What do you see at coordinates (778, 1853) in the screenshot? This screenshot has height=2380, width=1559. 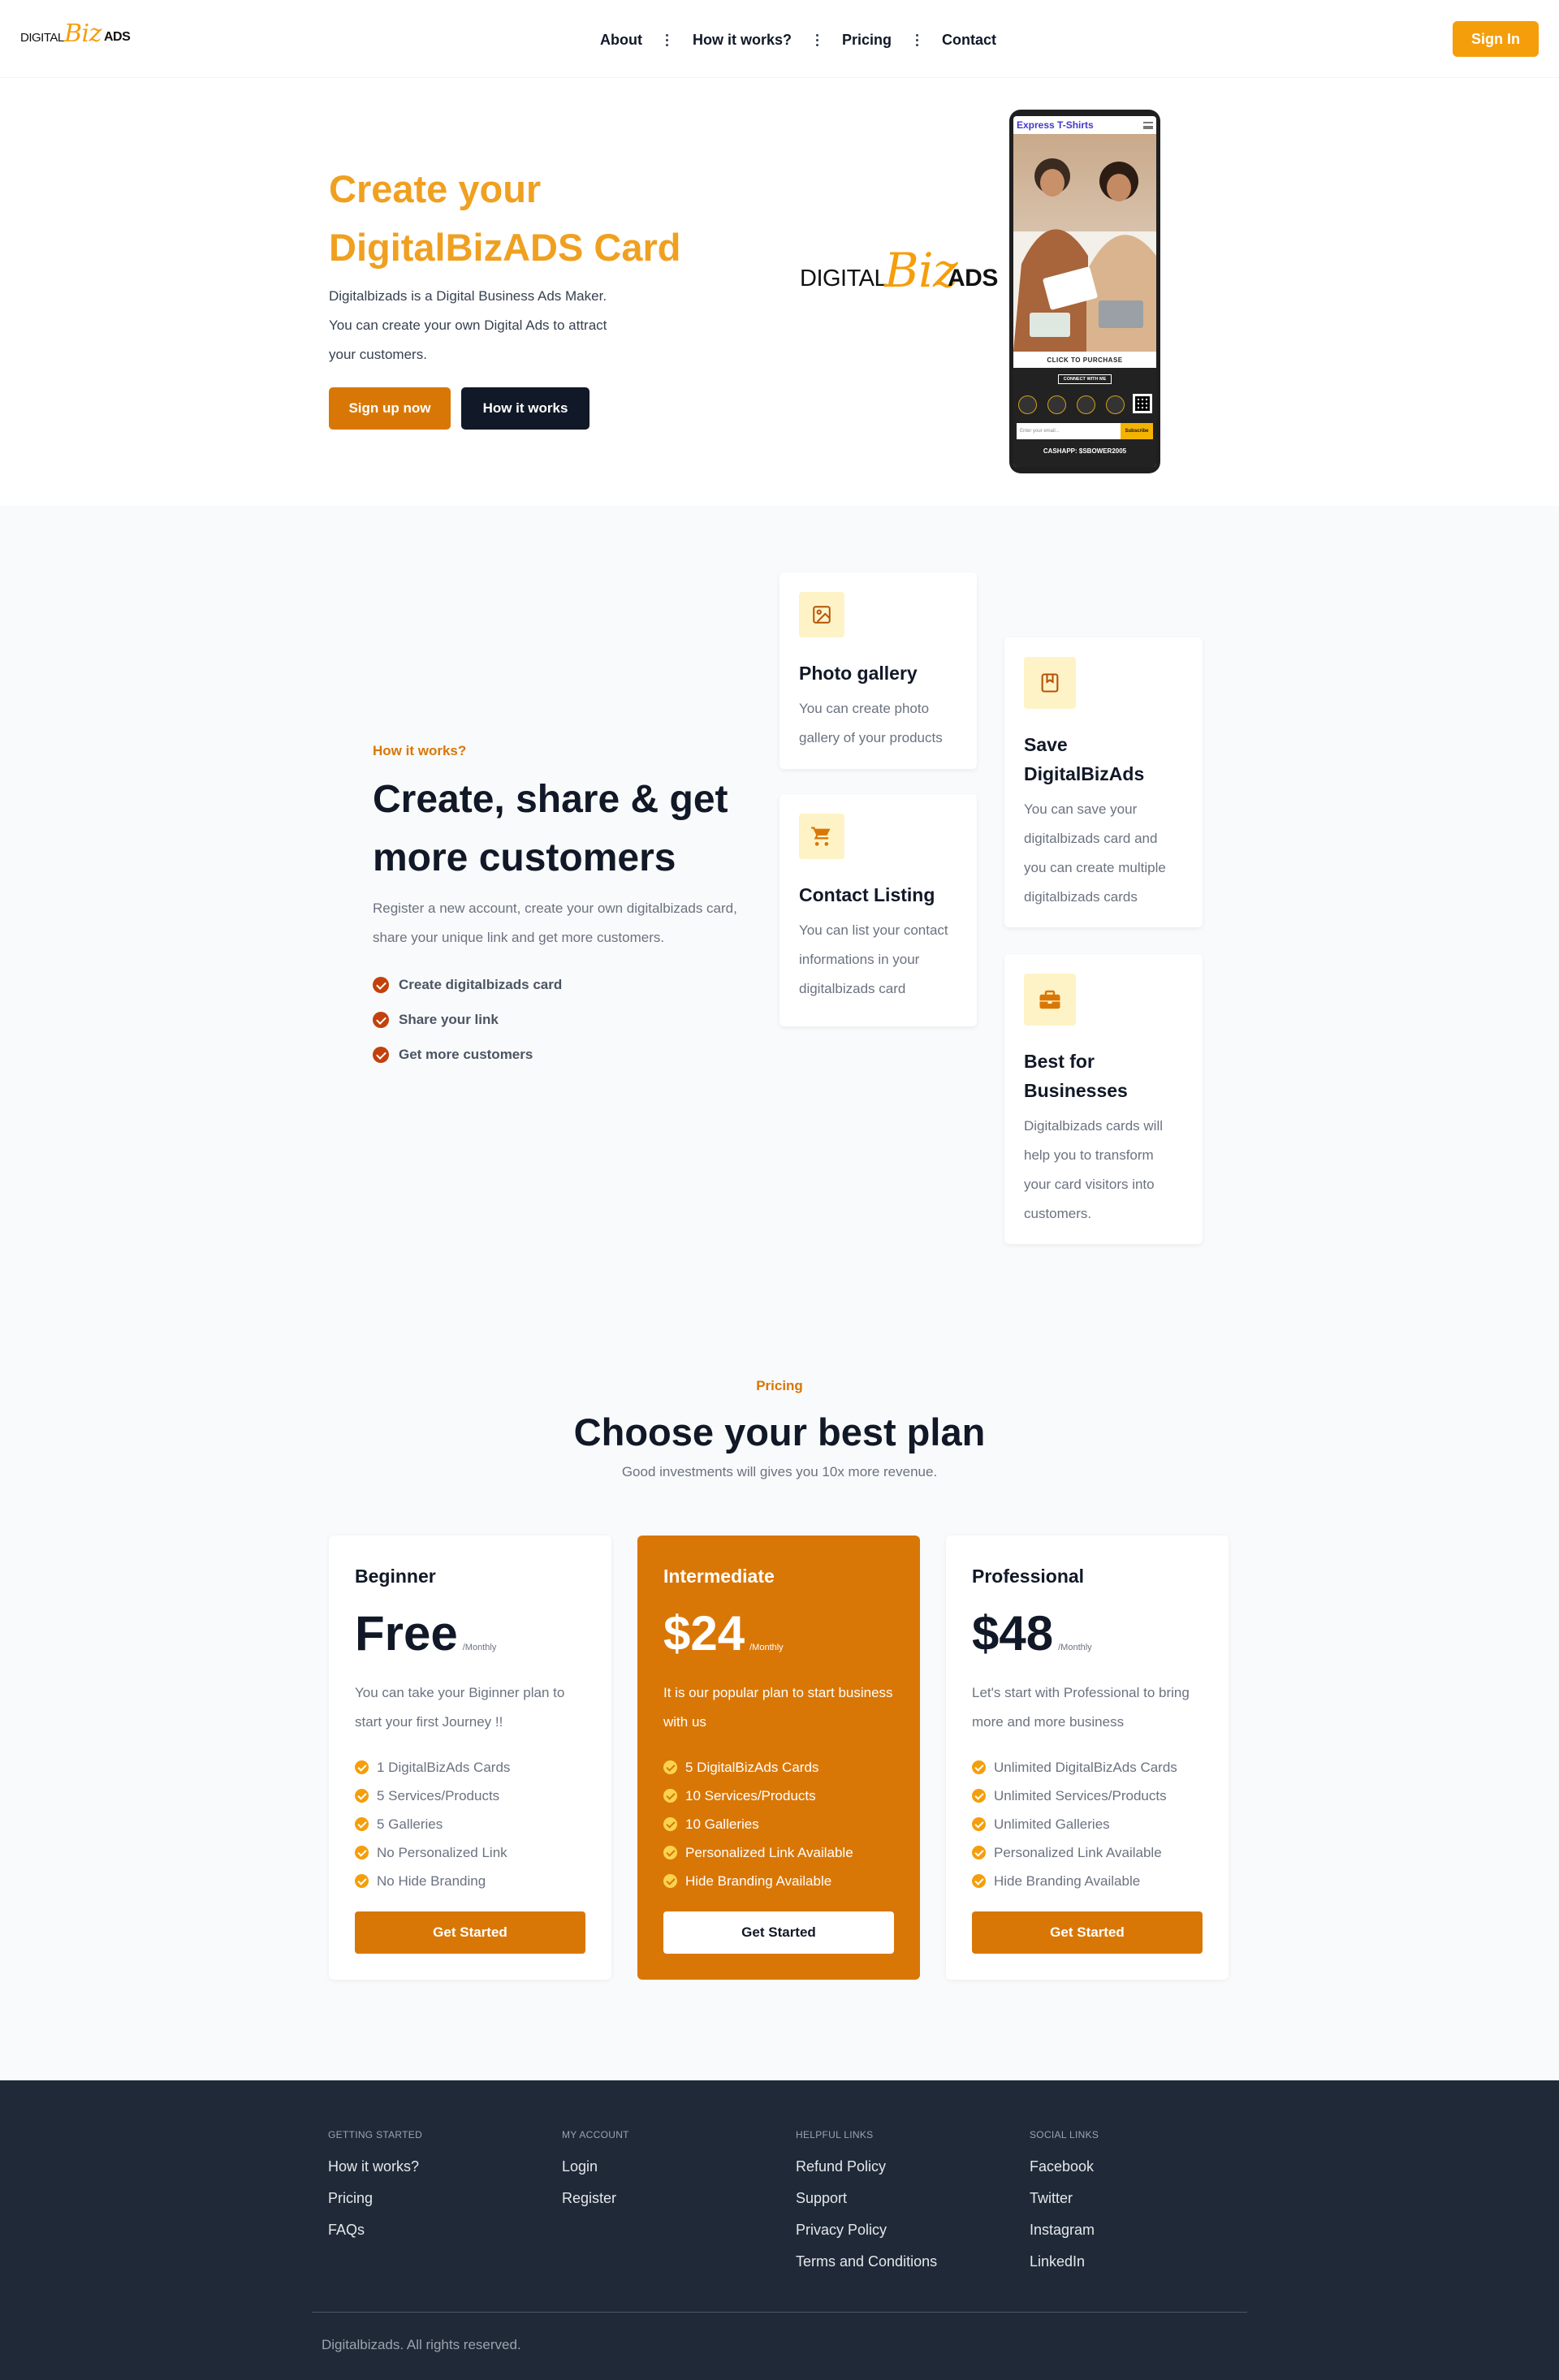 I see `list-item: Personalized Link Available` at bounding box center [778, 1853].